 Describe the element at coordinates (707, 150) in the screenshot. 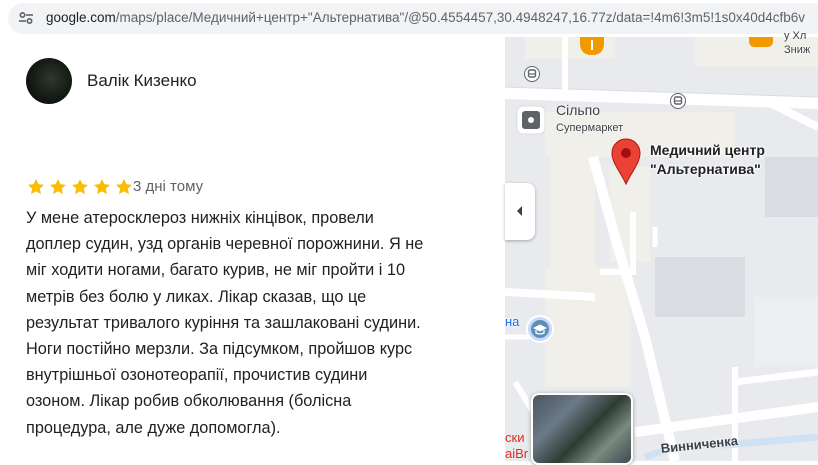

I see `pin-label-line: Медичний центр` at that location.